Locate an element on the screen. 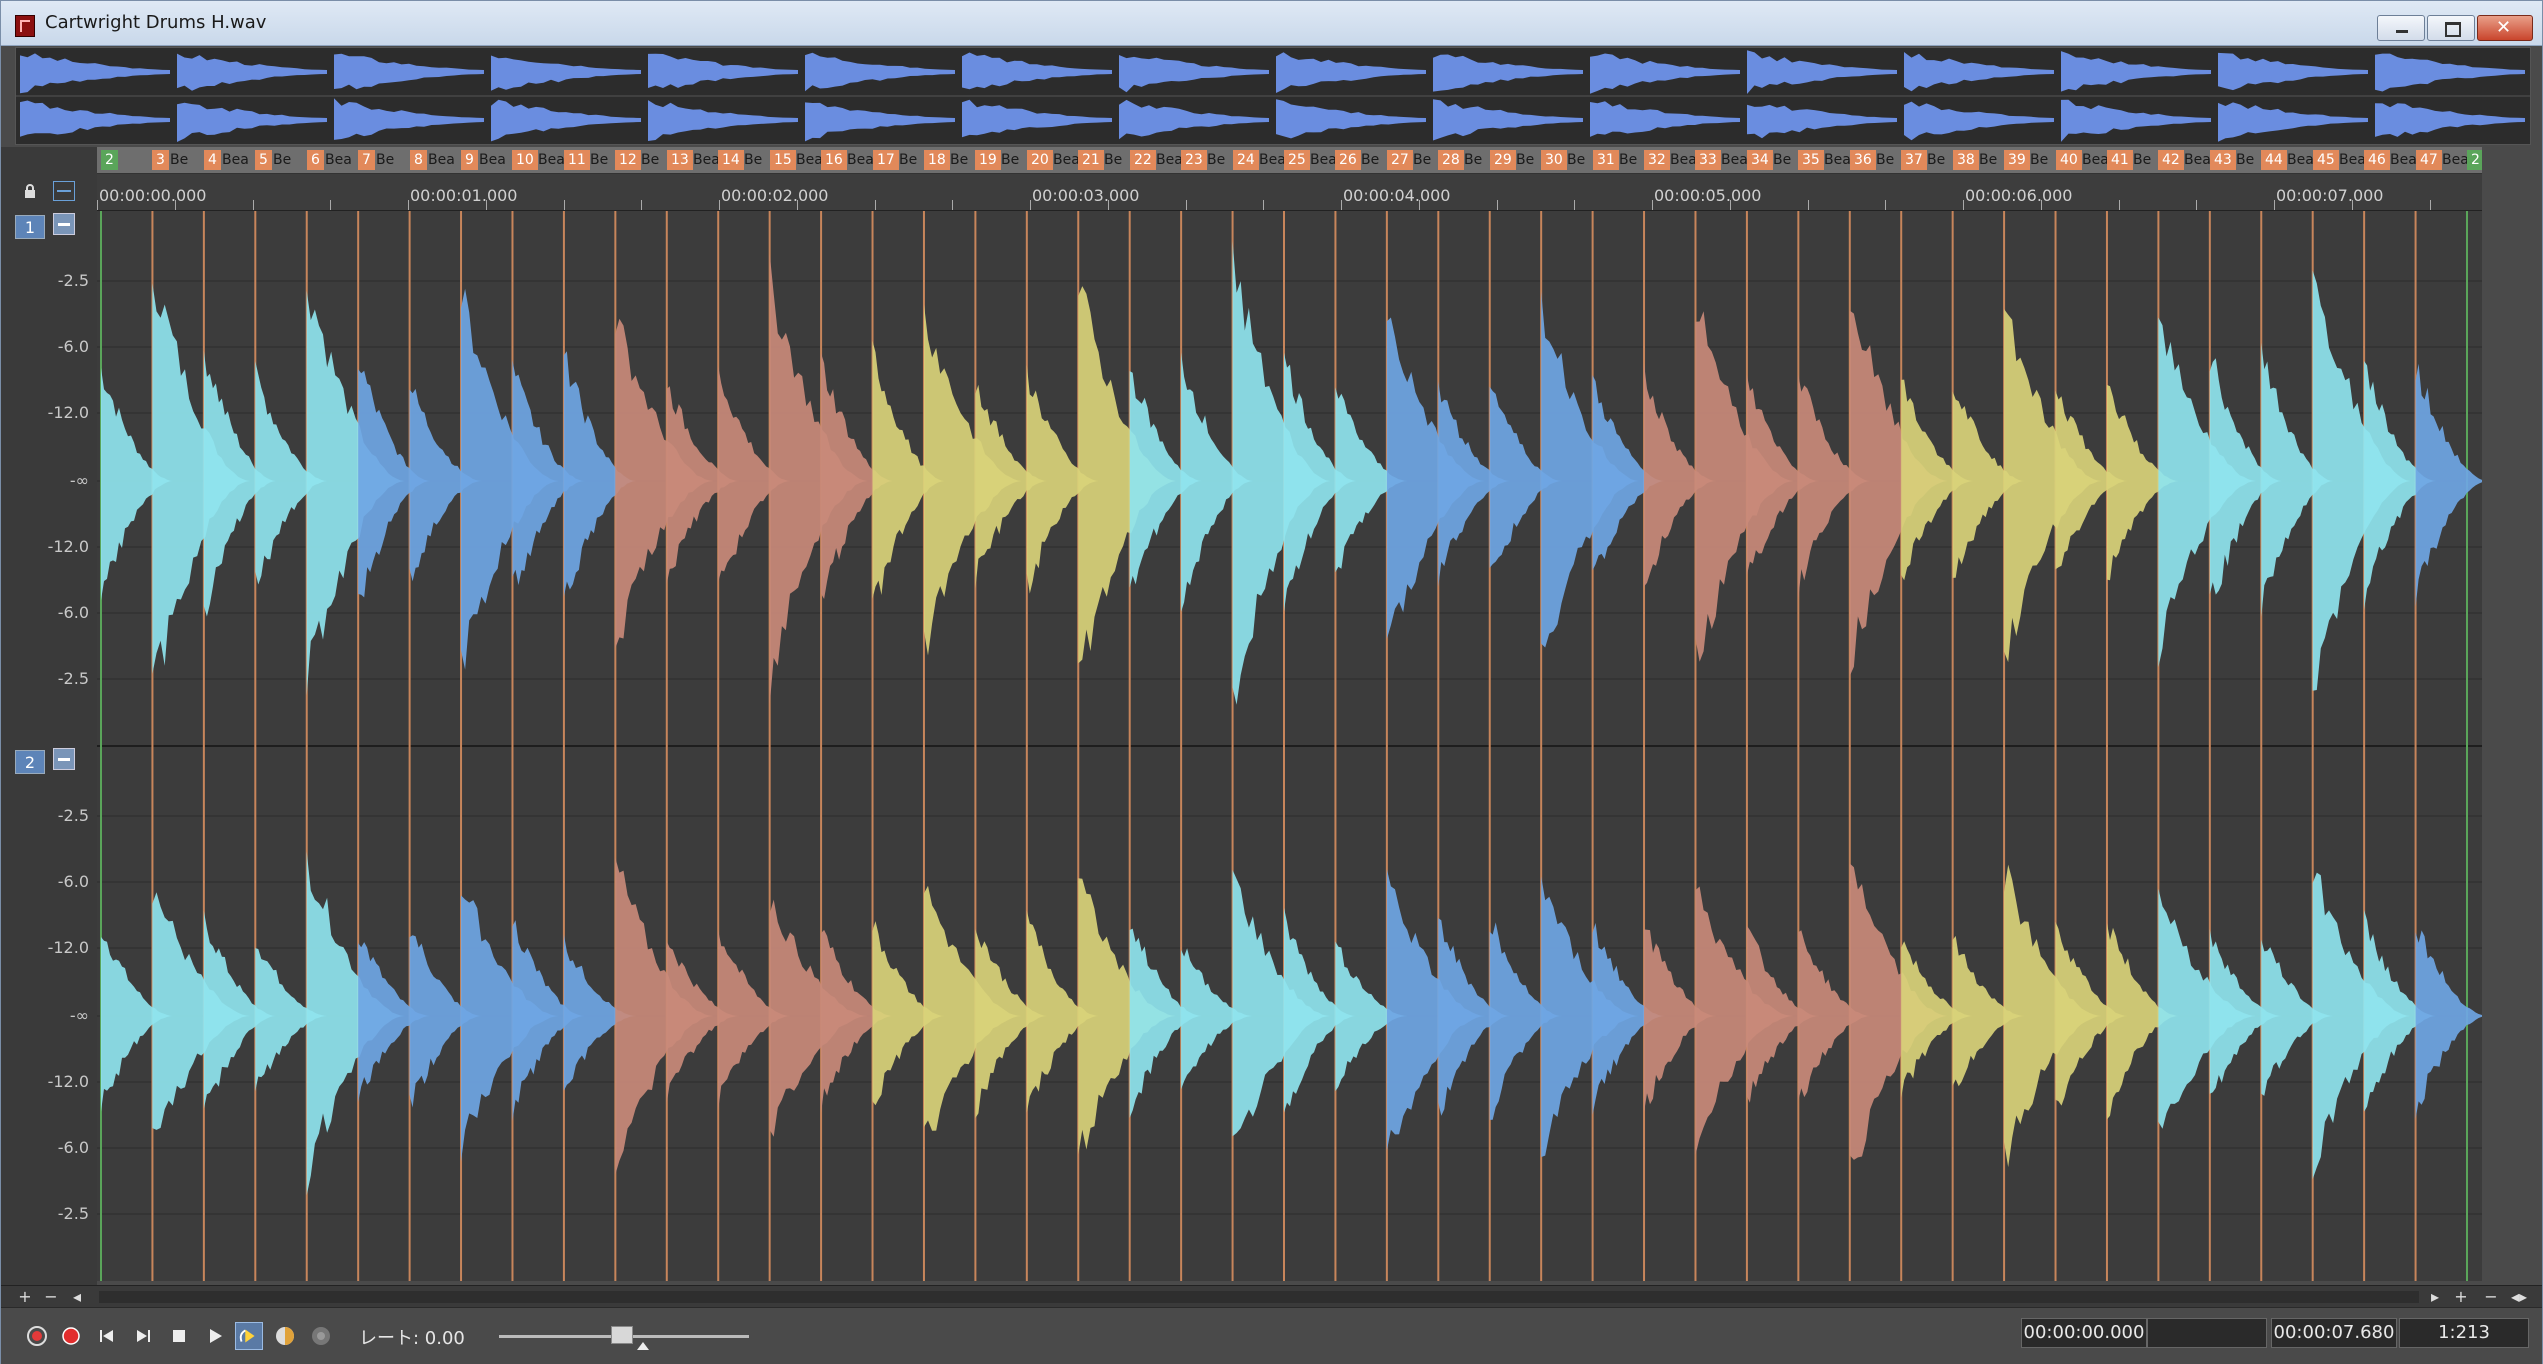 The width and height of the screenshot is (2543, 1364). channel-2-badge: 2 is located at coordinates (30, 762).